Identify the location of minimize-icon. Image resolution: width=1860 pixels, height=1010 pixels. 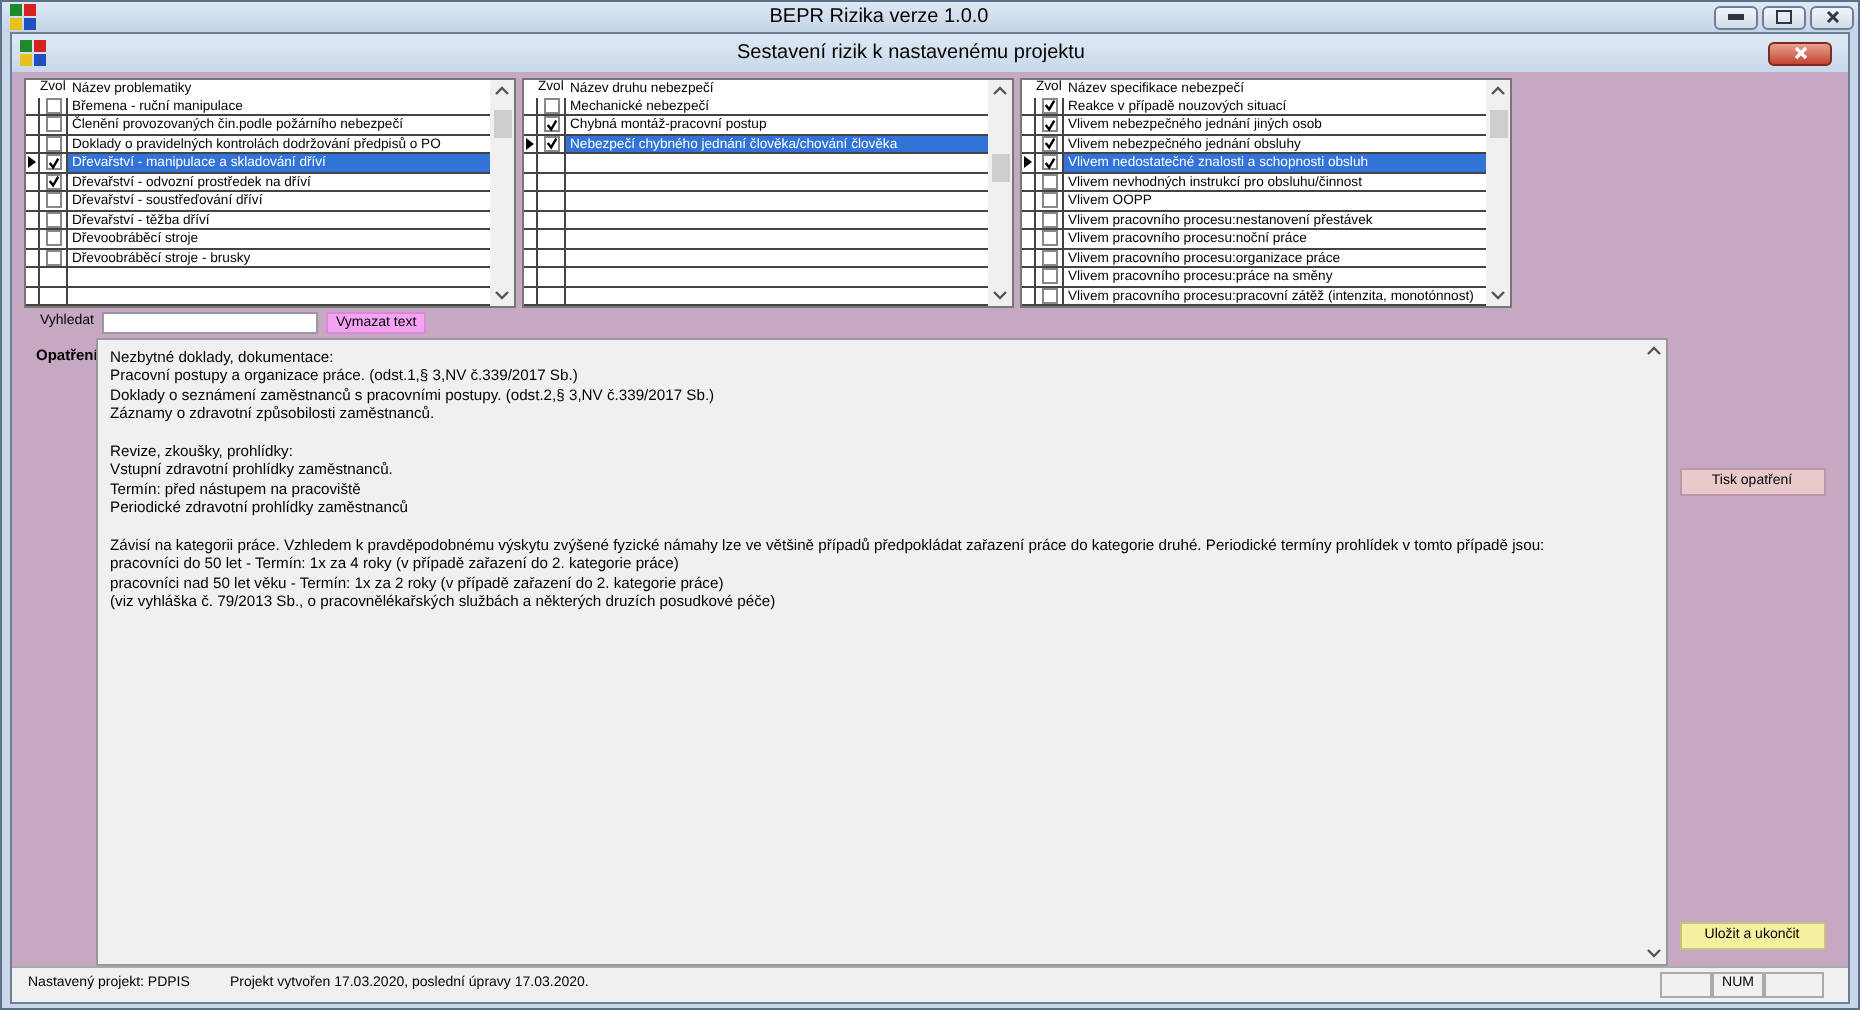
(1736, 17).